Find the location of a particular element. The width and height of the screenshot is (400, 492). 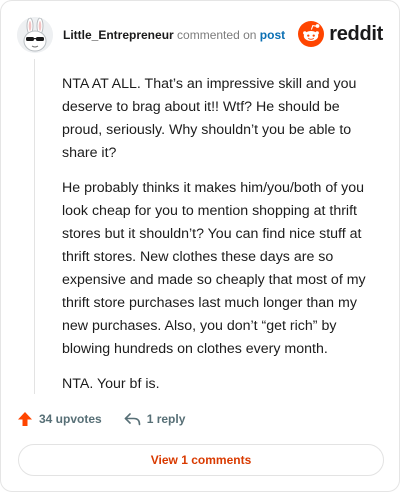

reddit-alien-icon is located at coordinates (311, 34).